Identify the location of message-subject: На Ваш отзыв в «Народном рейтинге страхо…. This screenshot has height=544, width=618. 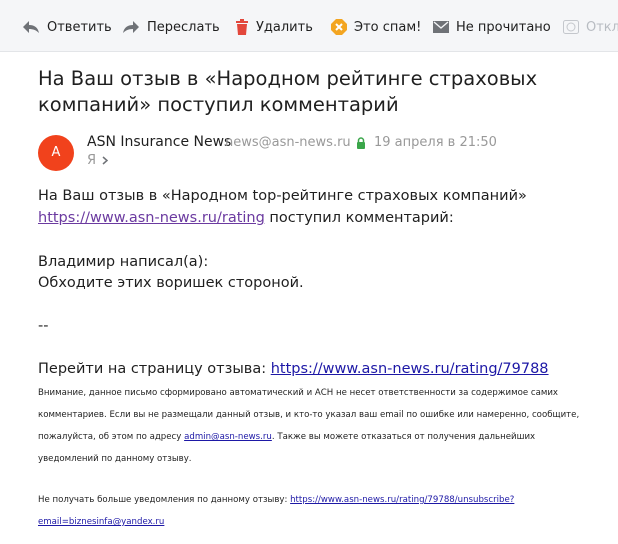
(308, 92).